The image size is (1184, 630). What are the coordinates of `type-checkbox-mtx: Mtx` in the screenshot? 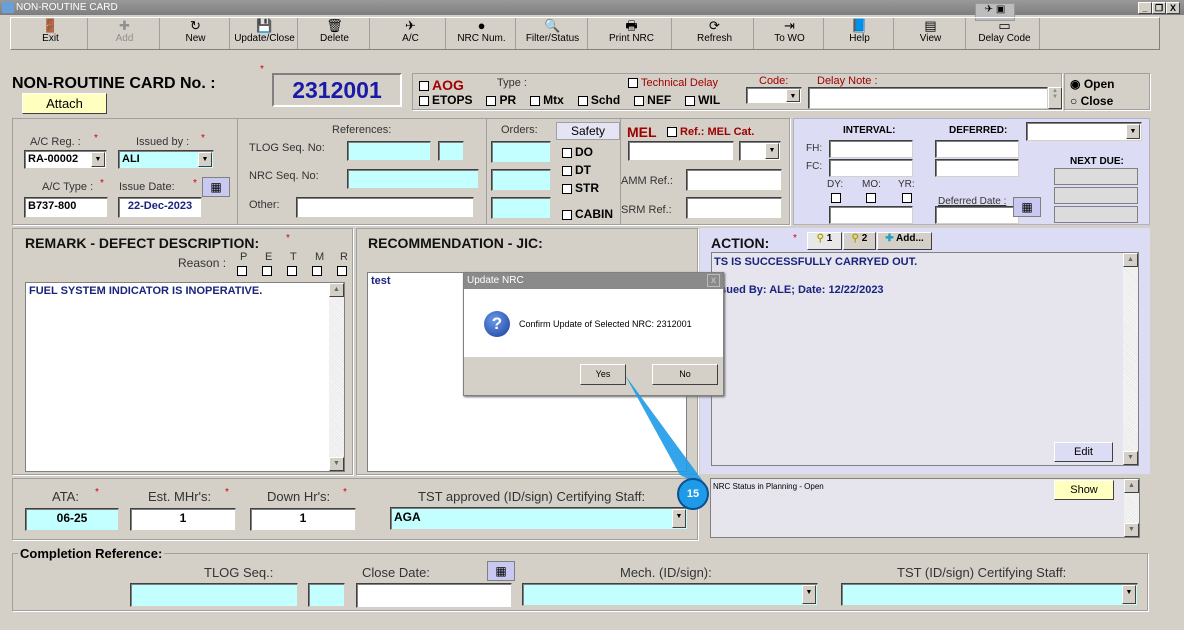 It's located at (547, 100).